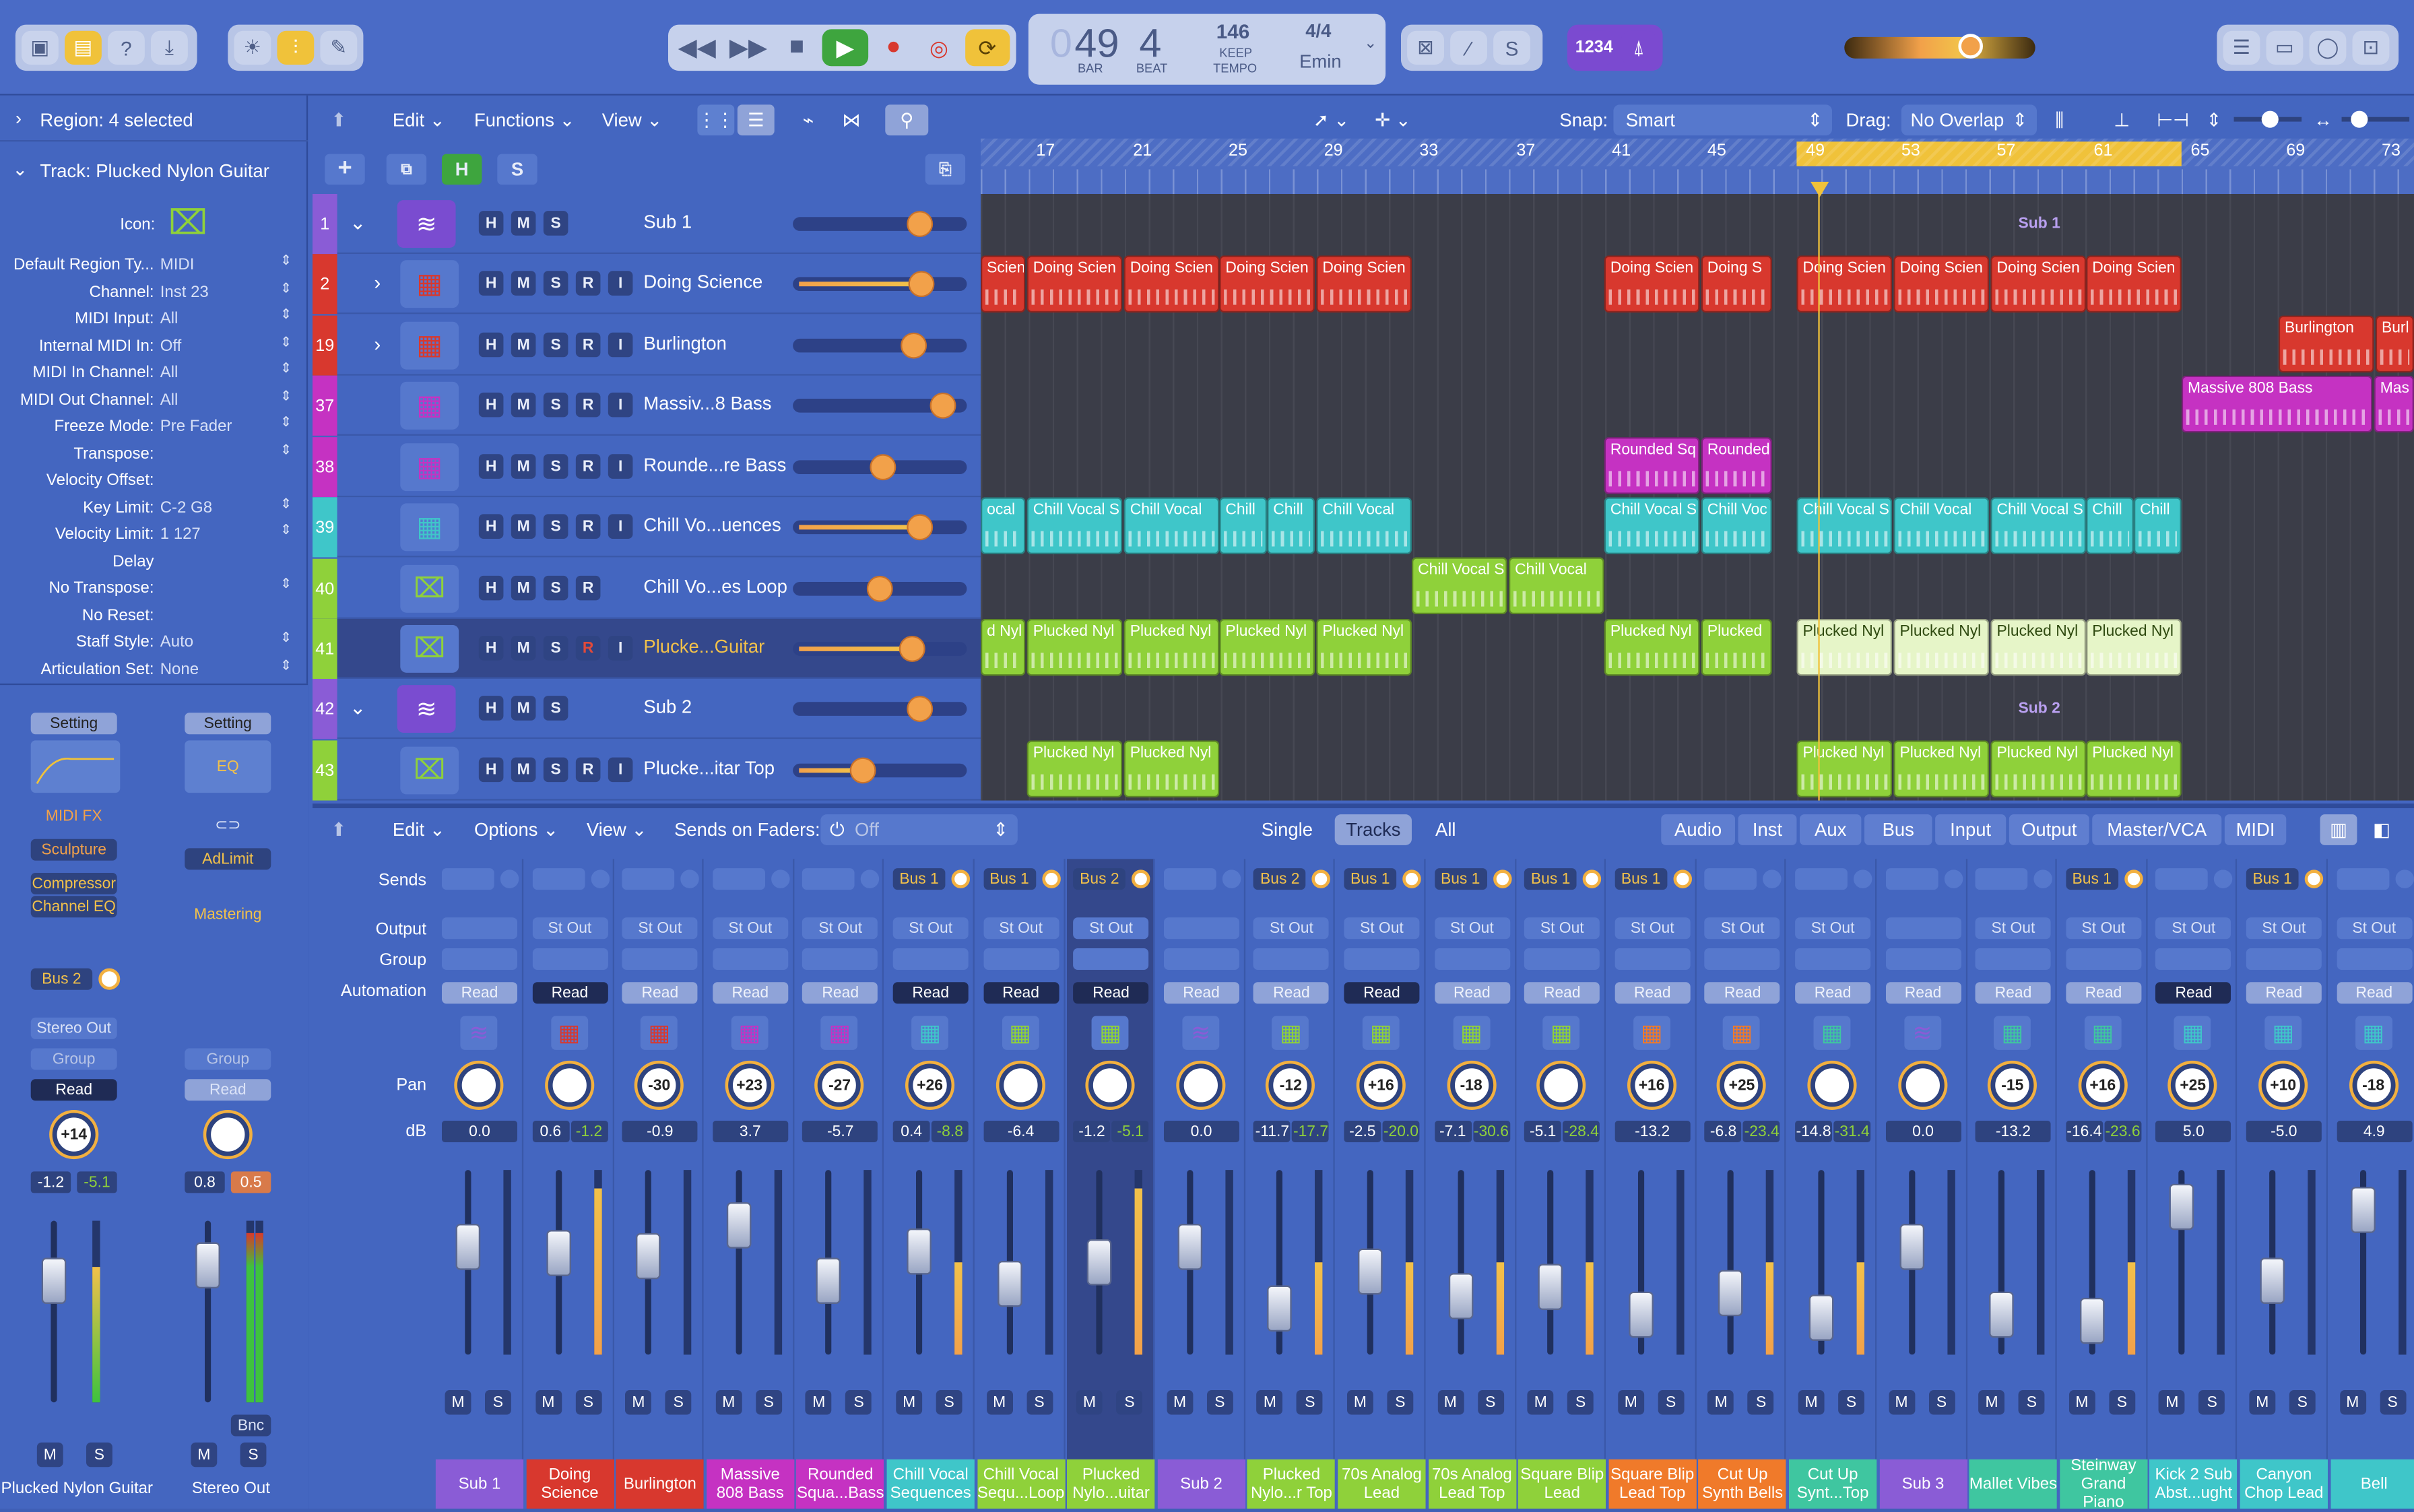  Describe the element at coordinates (296, 47) in the screenshot. I see `mixer-icon: ⫶` at that location.